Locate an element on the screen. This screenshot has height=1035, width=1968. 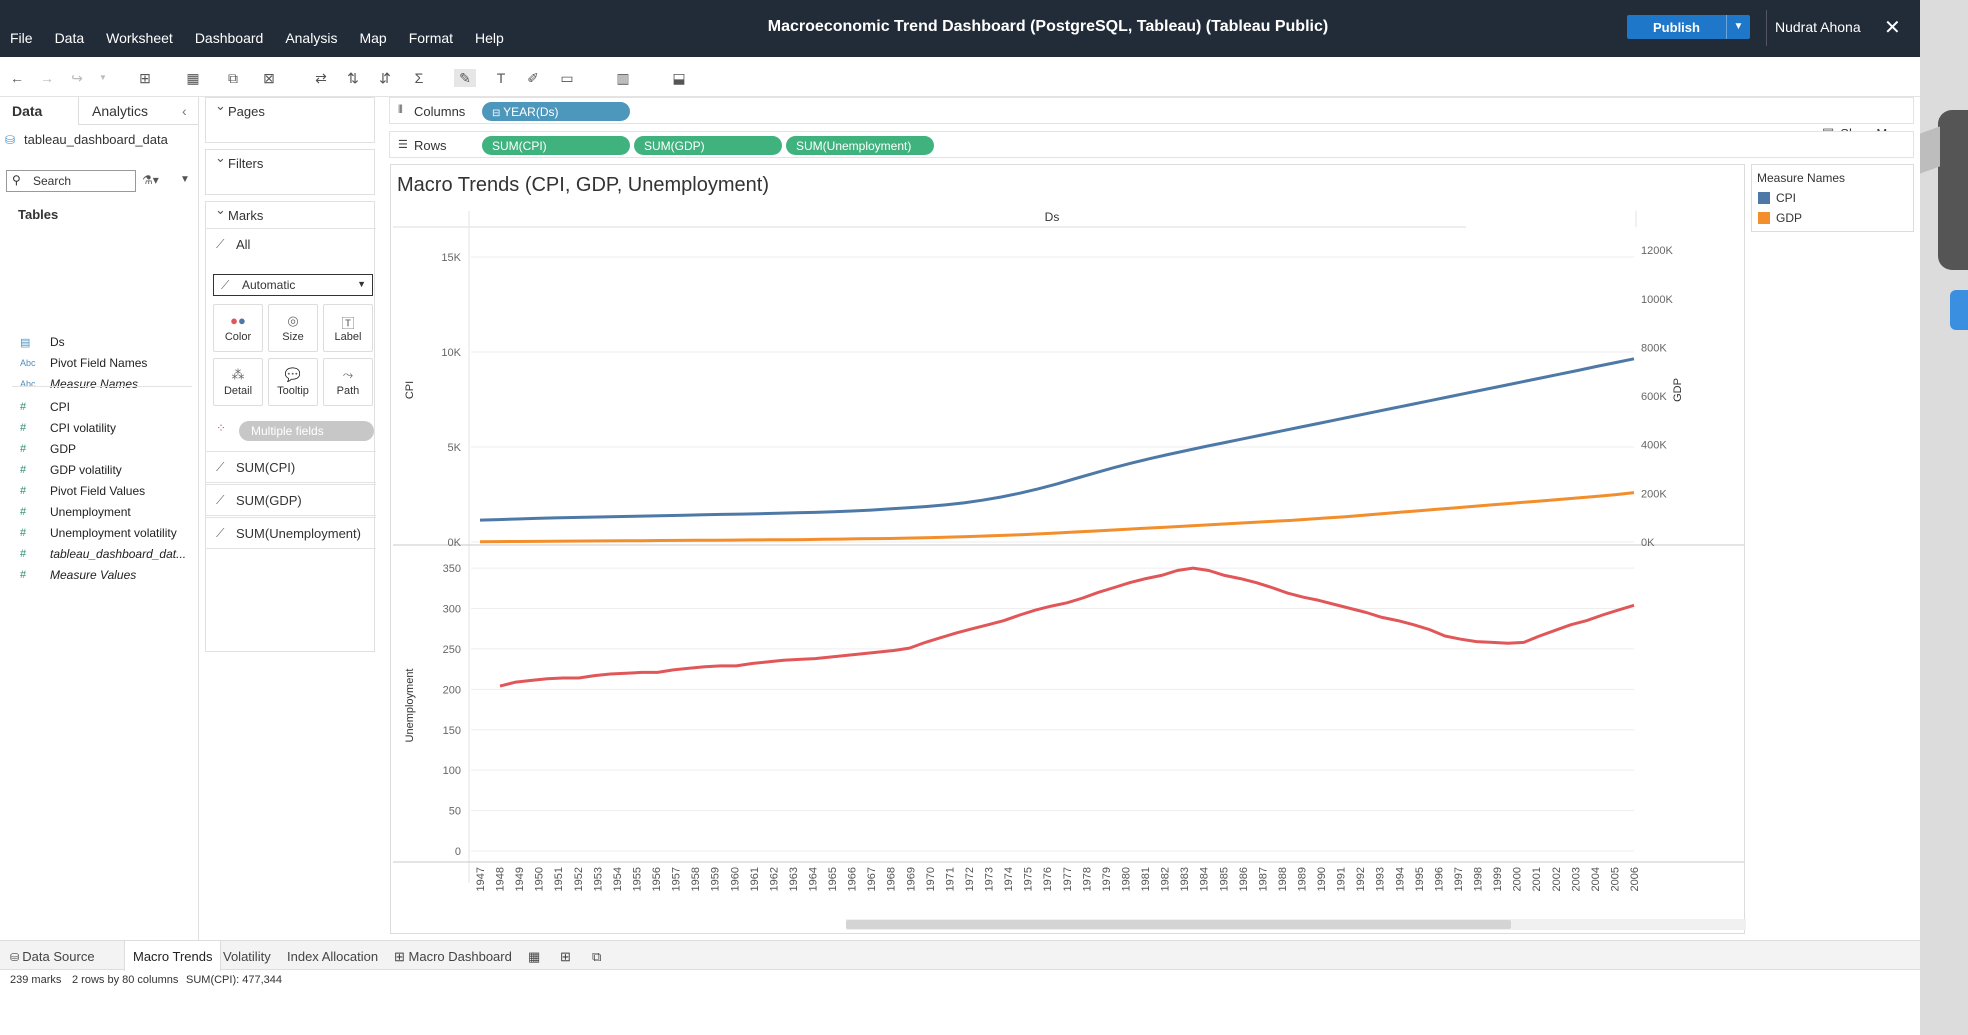
replay-dropdown-icon: ▼ is located at coordinates (103, 78).